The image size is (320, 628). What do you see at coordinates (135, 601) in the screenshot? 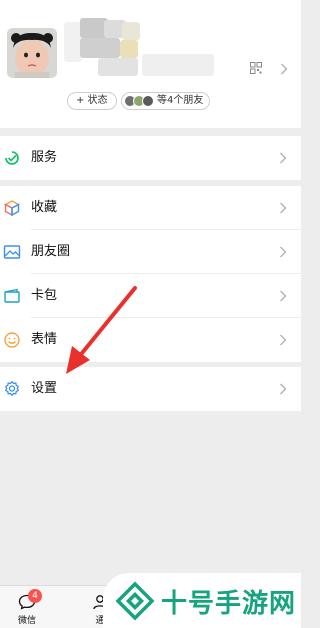
I see `watermark-logo-icon` at bounding box center [135, 601].